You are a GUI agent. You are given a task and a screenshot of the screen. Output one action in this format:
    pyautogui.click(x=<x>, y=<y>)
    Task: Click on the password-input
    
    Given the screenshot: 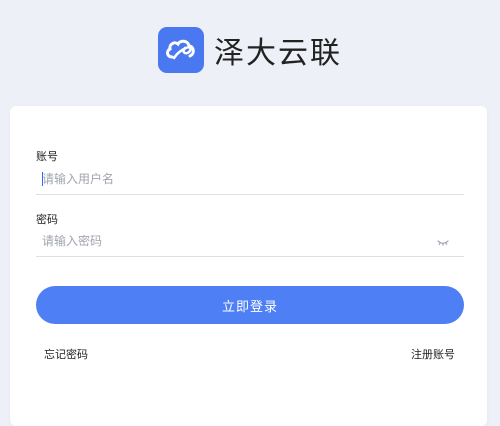 What is the action you would take?
    pyautogui.click(x=229, y=241)
    